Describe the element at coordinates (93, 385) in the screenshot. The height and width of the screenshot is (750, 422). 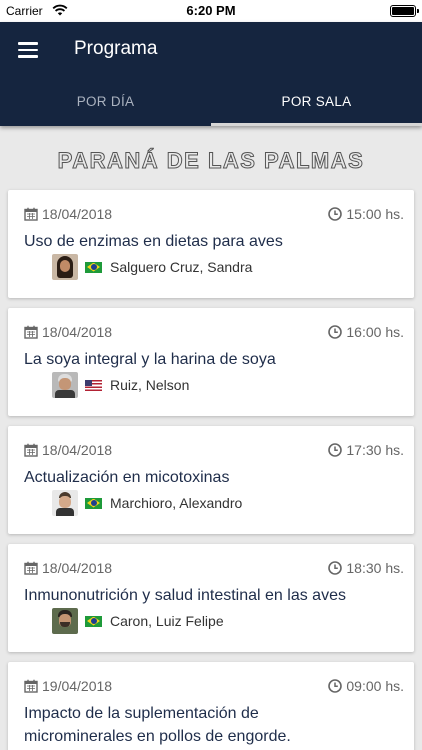
I see `usa-flag-icon` at that location.